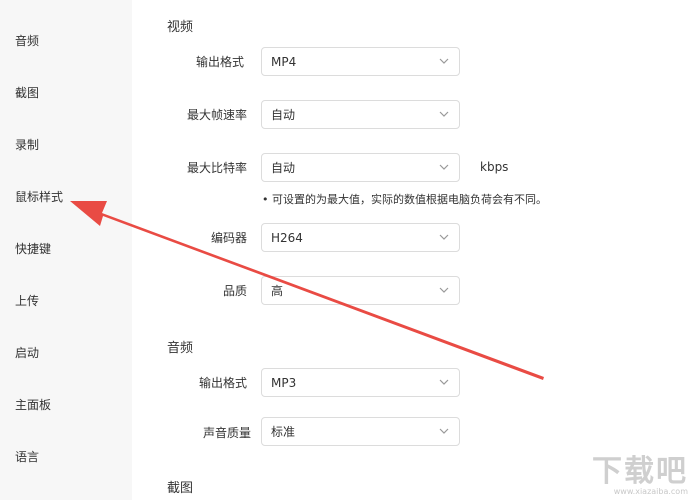 This screenshot has height=500, width=700. Describe the element at coordinates (27, 145) in the screenshot. I see `sidebar-item-record: 录制` at that location.